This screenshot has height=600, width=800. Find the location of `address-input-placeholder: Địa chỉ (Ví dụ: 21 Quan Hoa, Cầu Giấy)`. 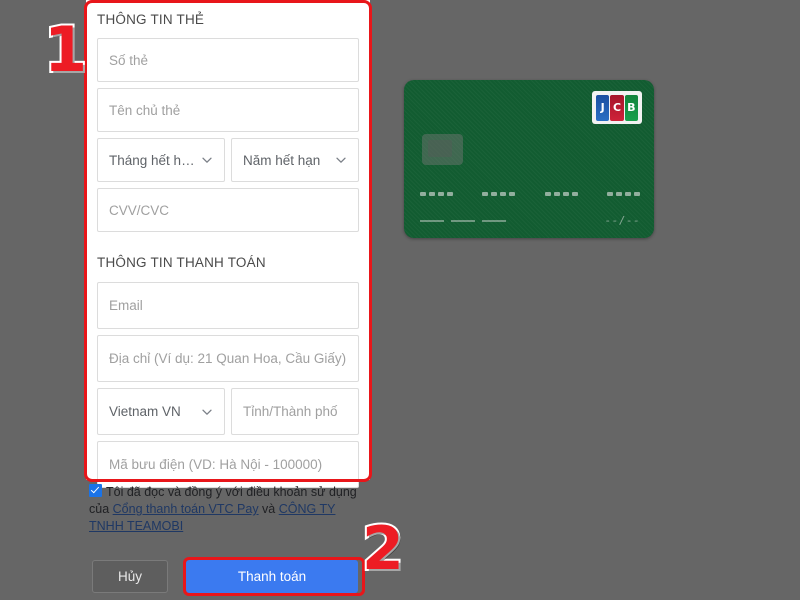

address-input-placeholder: Địa chỉ (Ví dụ: 21 Quan Hoa, Cầu Giấy) is located at coordinates (228, 358).